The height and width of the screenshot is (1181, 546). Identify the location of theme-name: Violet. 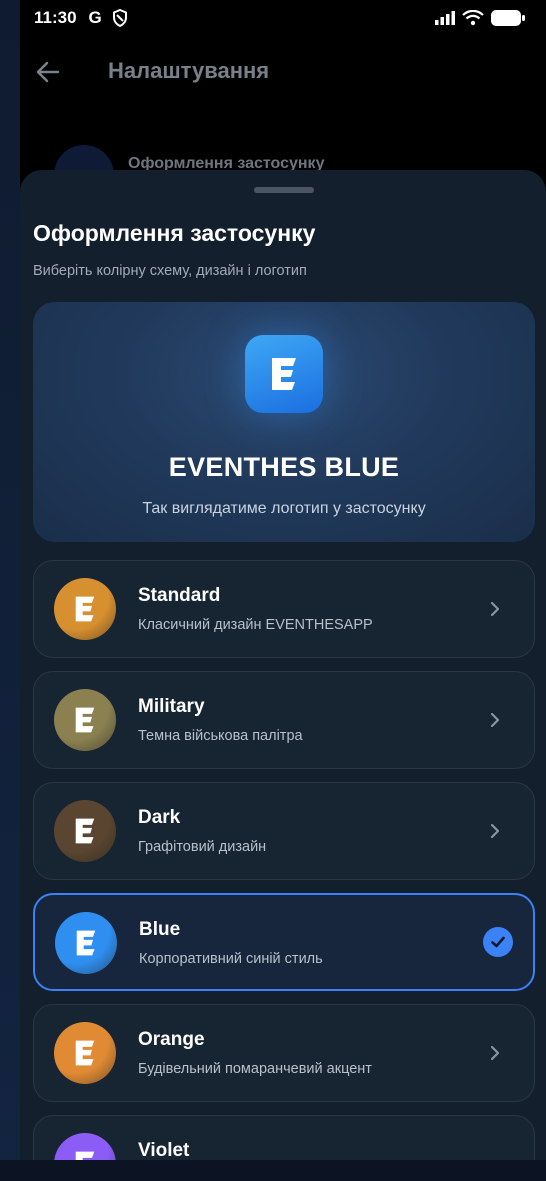
(164, 1150).